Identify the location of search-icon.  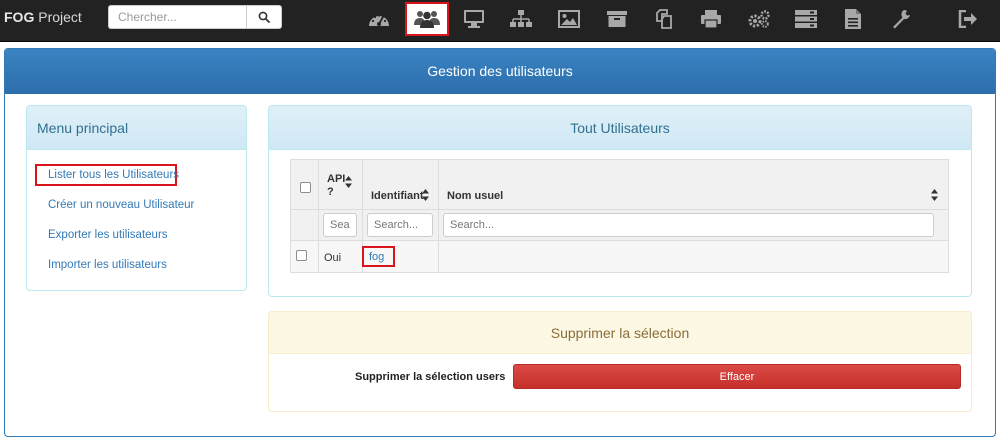
(264, 17).